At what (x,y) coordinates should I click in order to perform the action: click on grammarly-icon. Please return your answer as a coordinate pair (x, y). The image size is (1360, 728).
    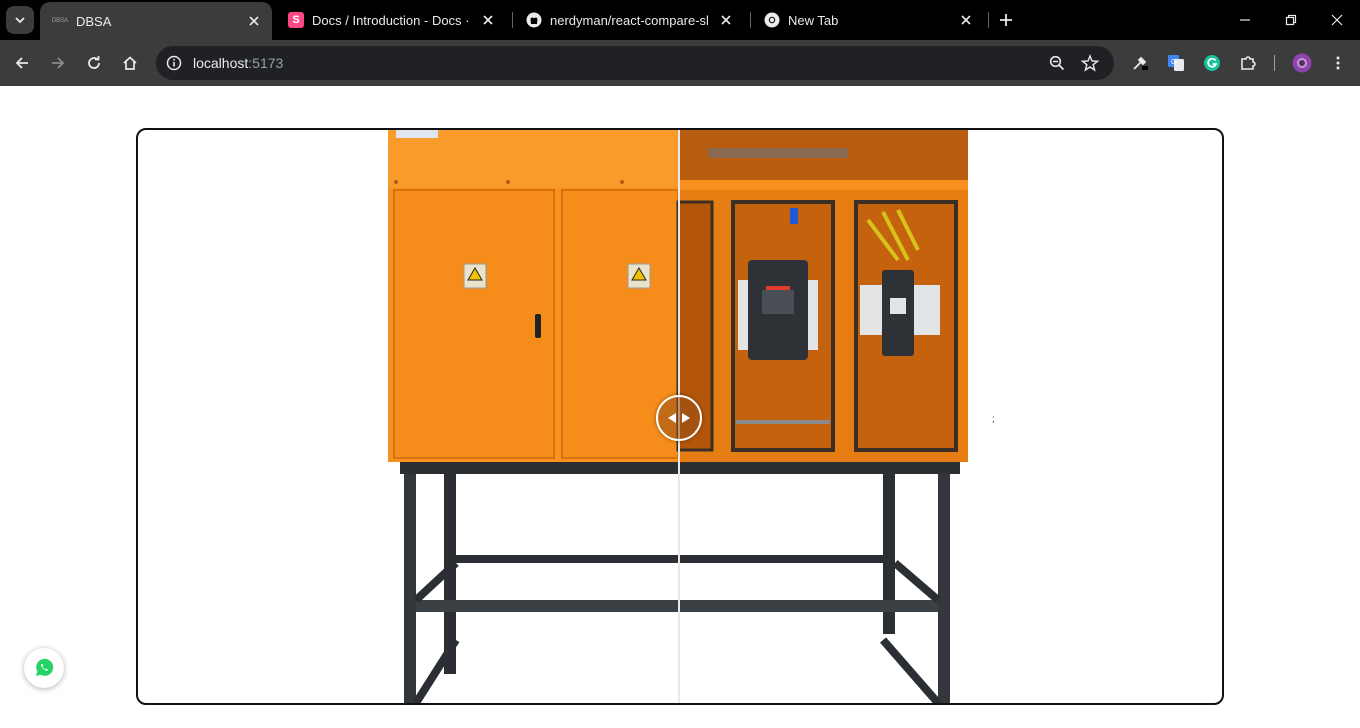
    Looking at the image, I should click on (1212, 63).